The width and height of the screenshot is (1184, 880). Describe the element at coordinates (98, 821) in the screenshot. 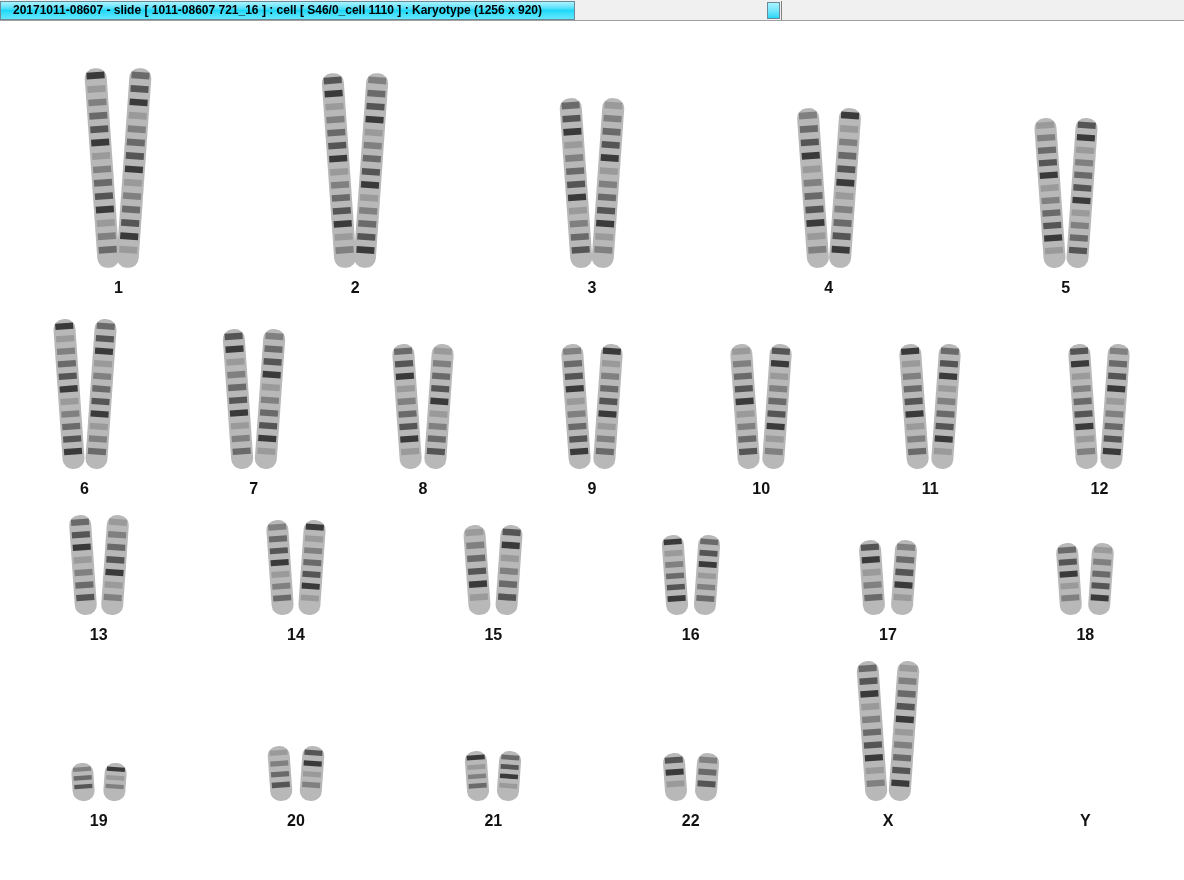

I see `chromosome-number: 19` at that location.